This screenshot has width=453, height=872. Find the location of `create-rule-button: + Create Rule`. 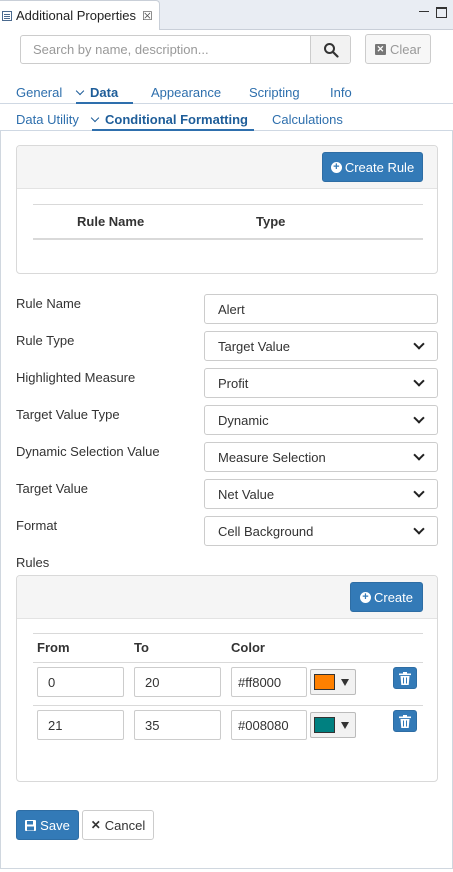

create-rule-button: + Create Rule is located at coordinates (372, 167).